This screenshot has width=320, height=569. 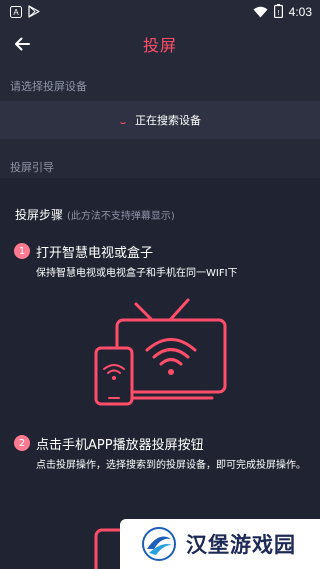 I want to click on guide-label: 投屏引导, so click(x=32, y=167).